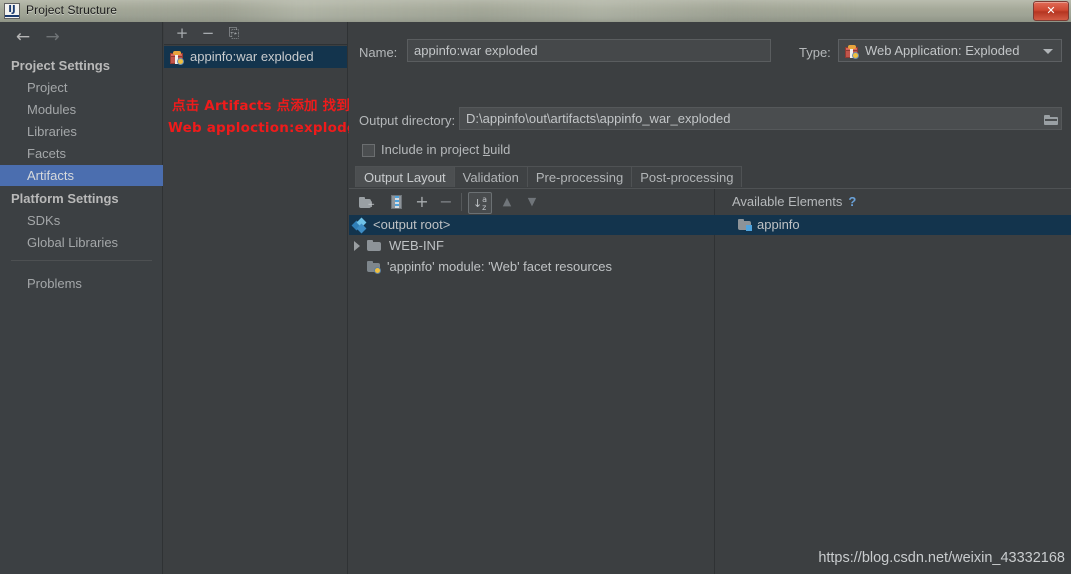  I want to click on sidebar-item-global-libraries: Global Libraries, so click(81, 242).